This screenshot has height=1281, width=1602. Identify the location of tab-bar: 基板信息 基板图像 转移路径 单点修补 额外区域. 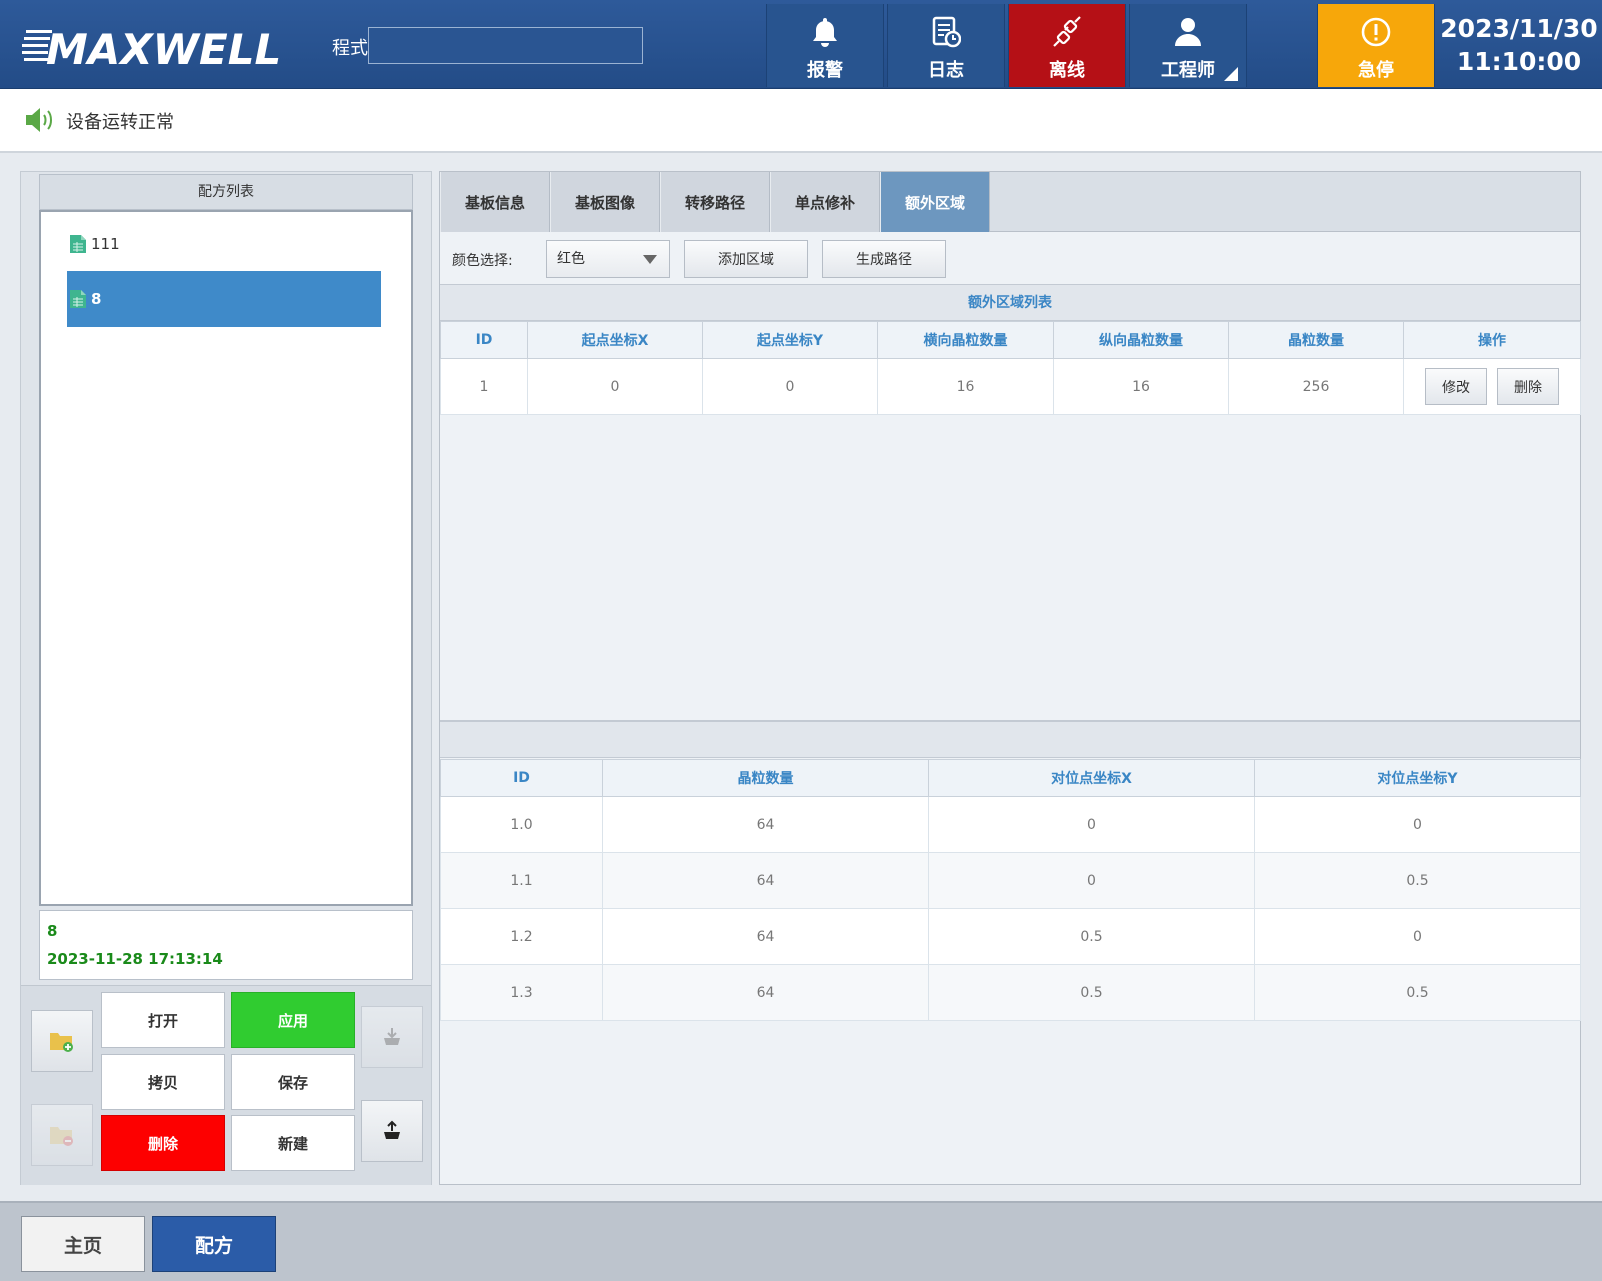
(1010, 202).